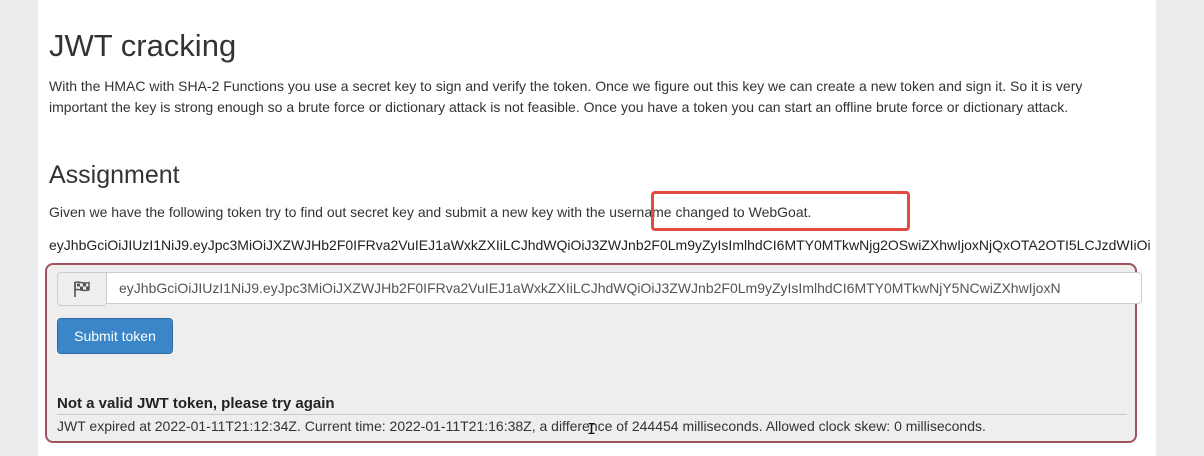 The image size is (1204, 456). What do you see at coordinates (592, 414) in the screenshot?
I see `feedback-divider` at bounding box center [592, 414].